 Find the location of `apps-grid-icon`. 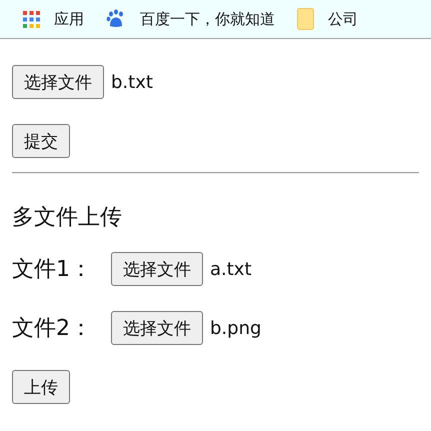

apps-grid-icon is located at coordinates (31, 19).